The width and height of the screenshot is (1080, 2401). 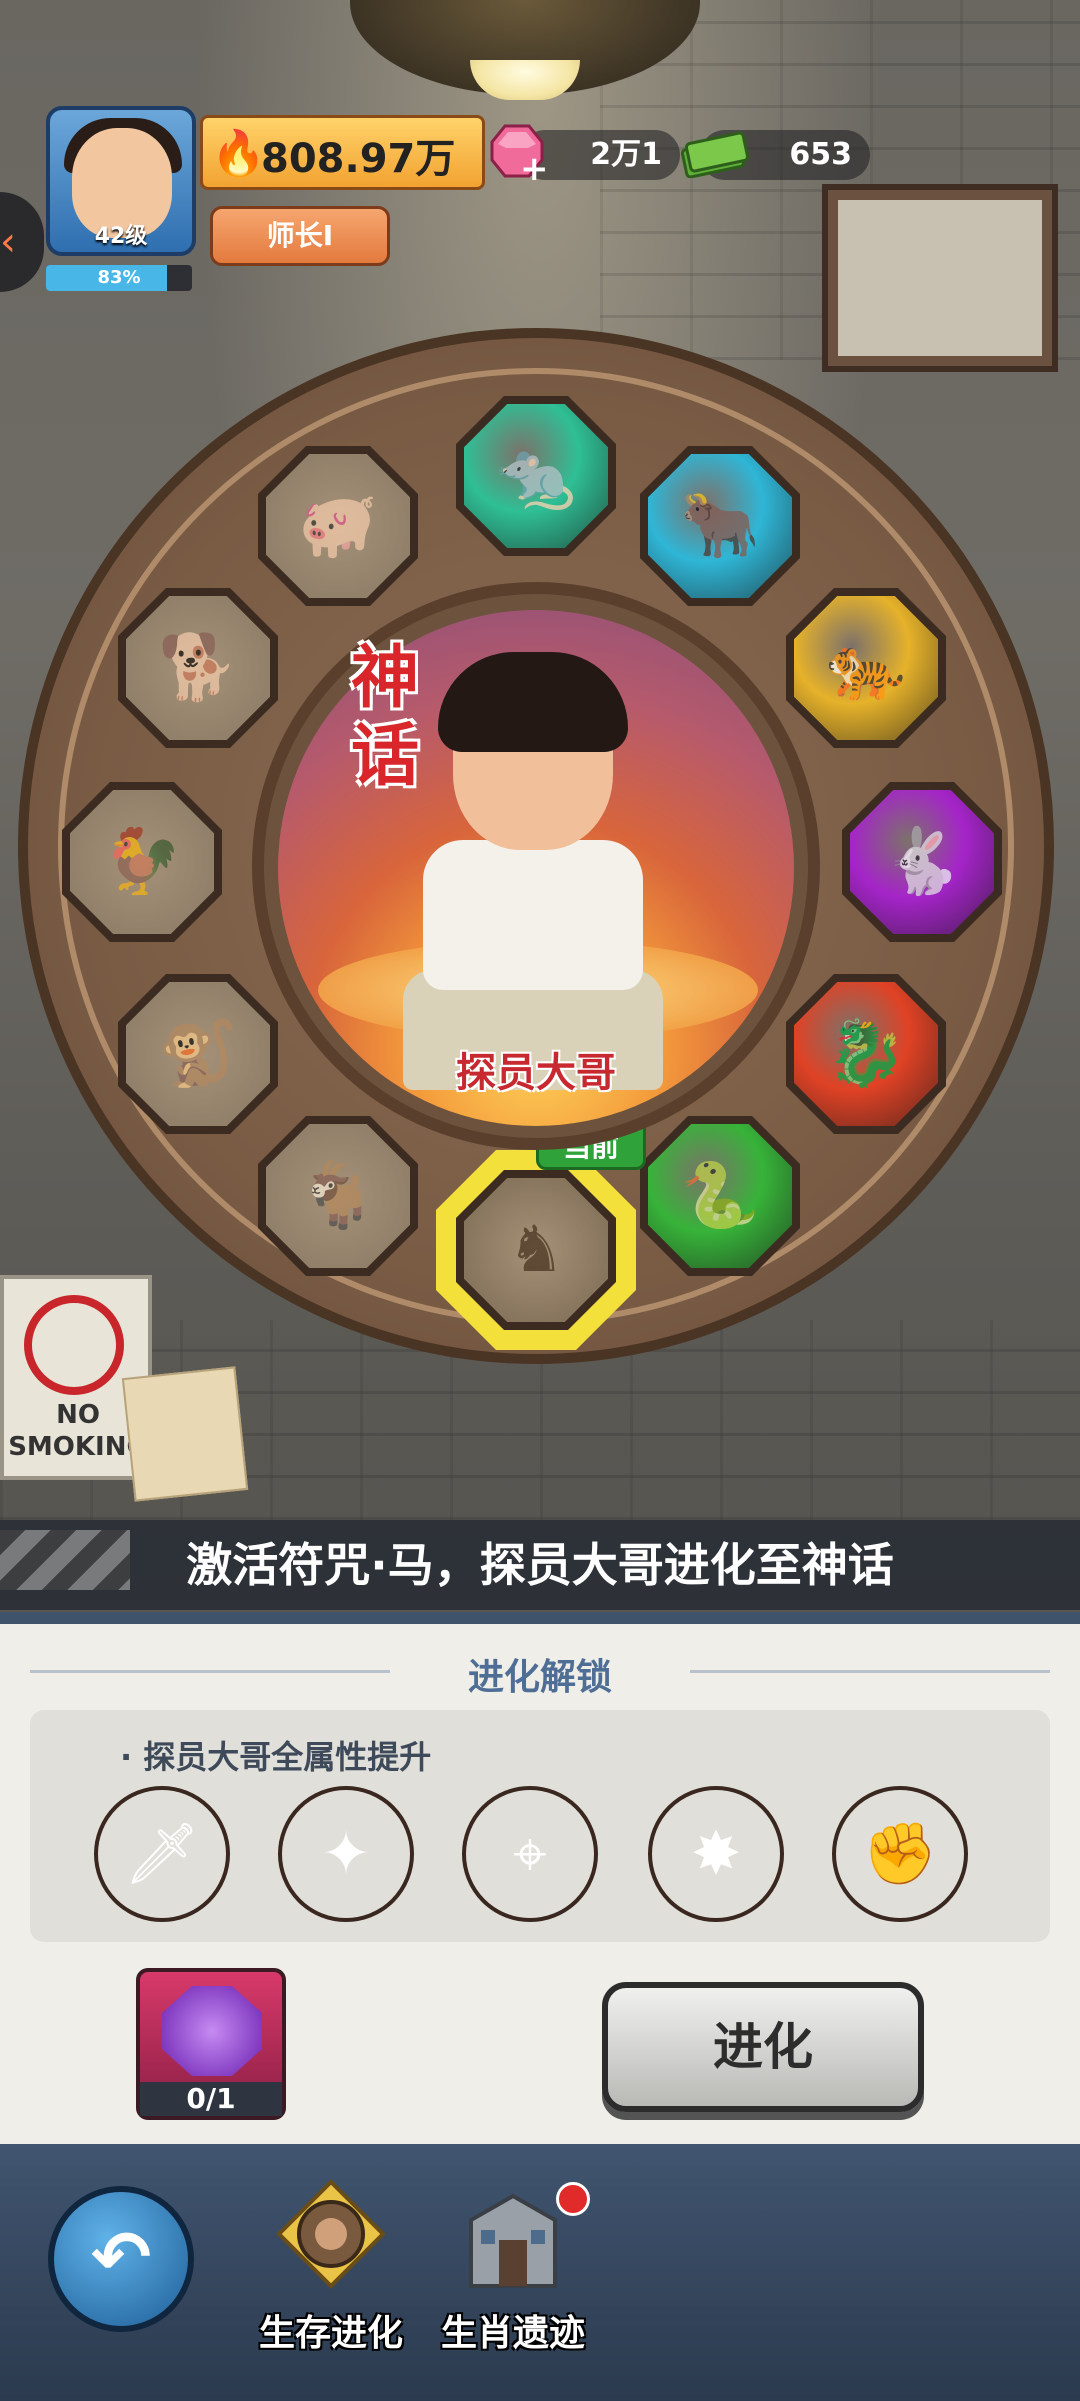 I want to click on pig-icon: 🐖, so click(x=338, y=526).